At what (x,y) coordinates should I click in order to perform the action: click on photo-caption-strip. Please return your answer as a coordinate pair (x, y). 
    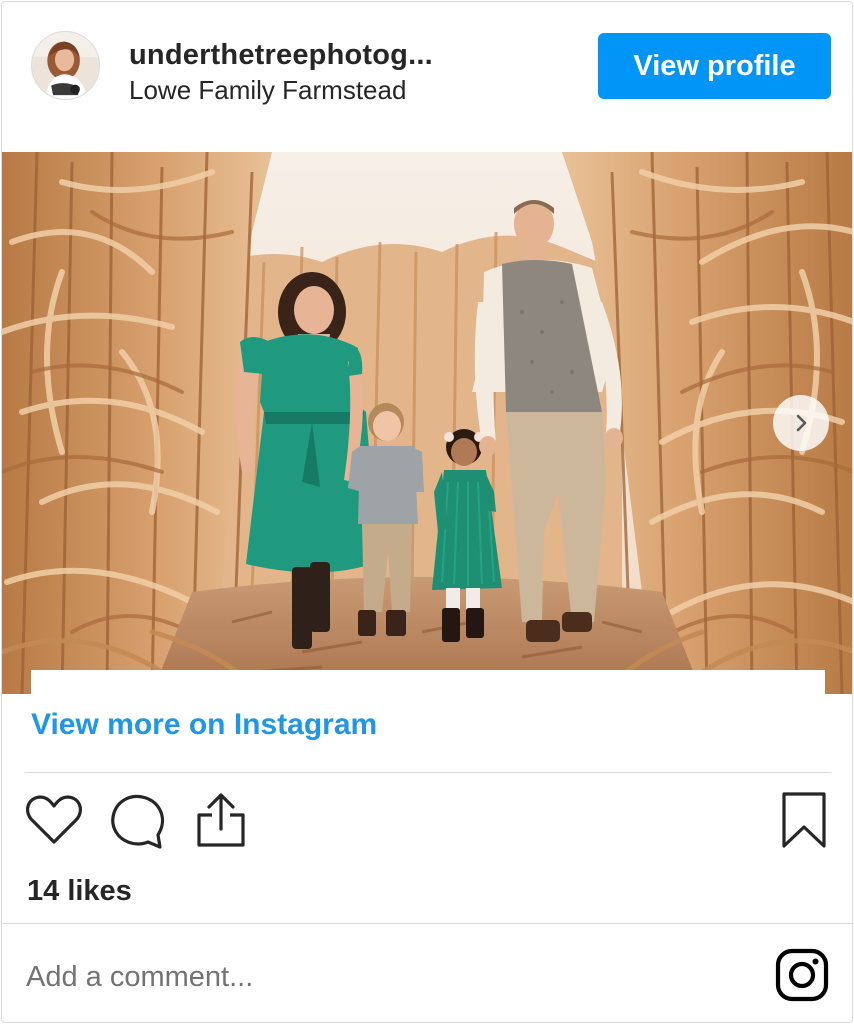
    Looking at the image, I should click on (428, 682).